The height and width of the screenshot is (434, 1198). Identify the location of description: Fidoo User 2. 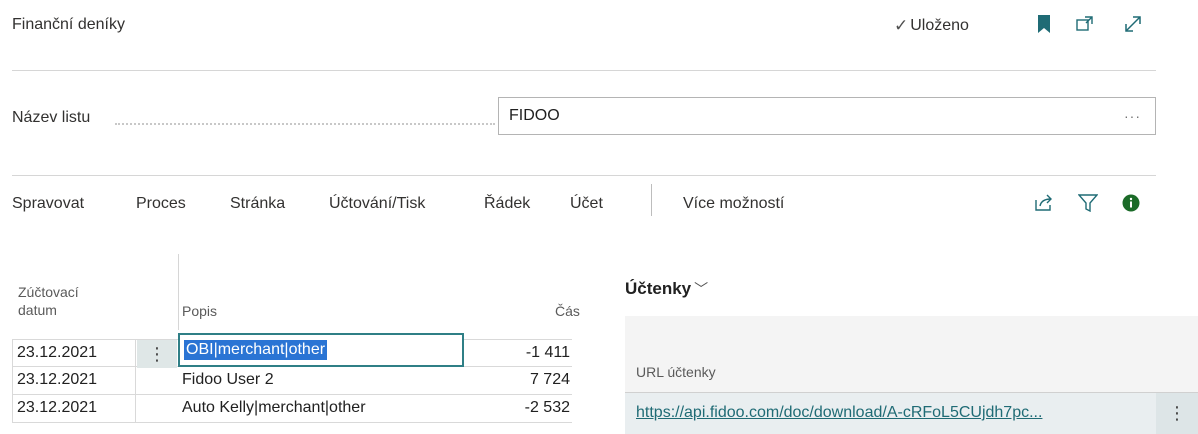
(228, 379).